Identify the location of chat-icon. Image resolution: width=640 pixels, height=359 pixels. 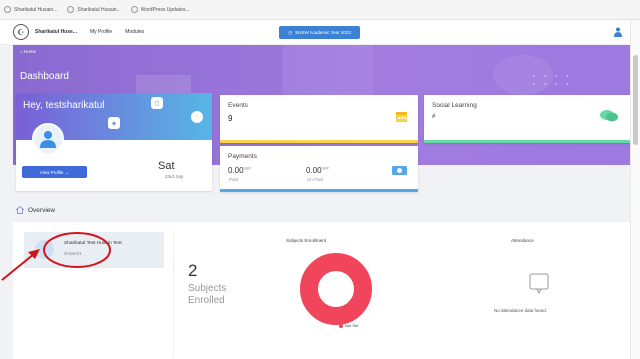
(609, 116).